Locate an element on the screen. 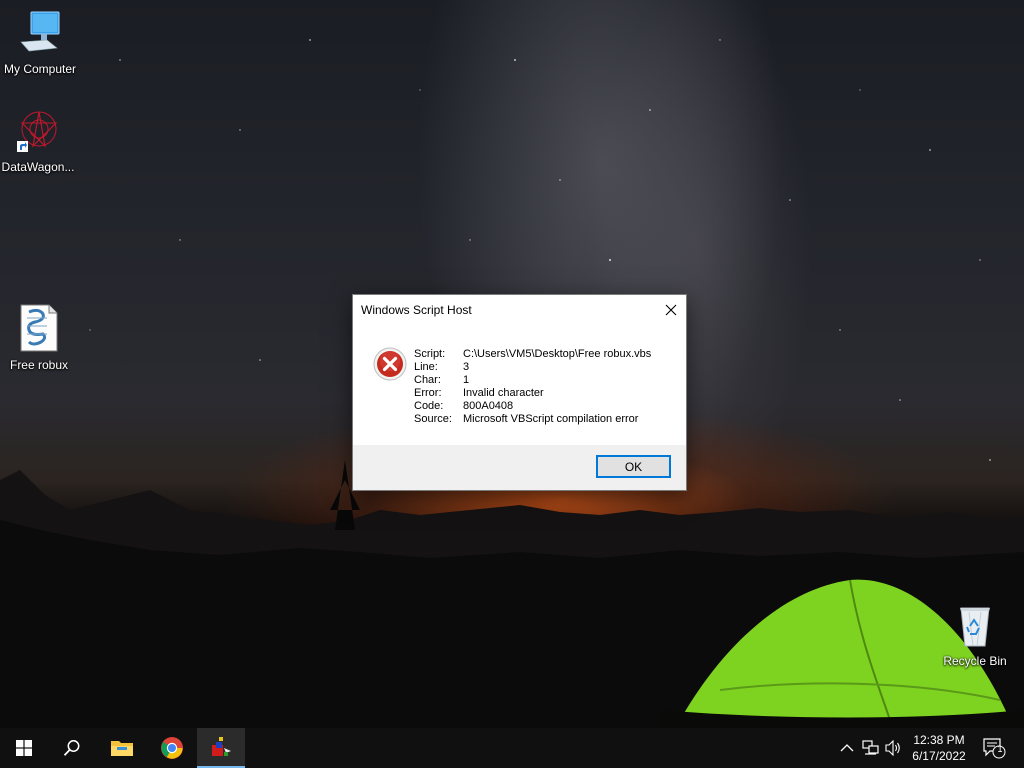 This screenshot has height=768, width=1024. close-icon is located at coordinates (671, 309).